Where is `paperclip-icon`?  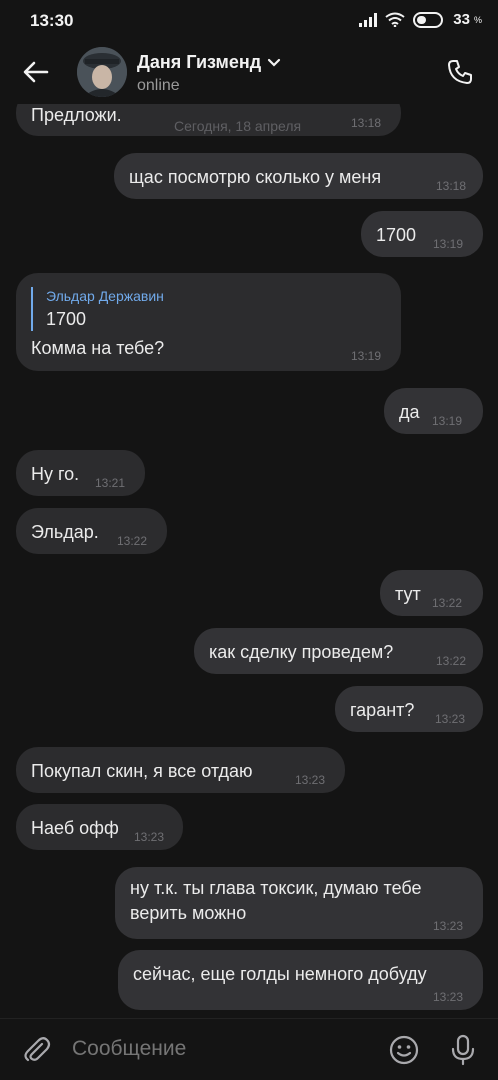
paperclip-icon is located at coordinates (37, 1049).